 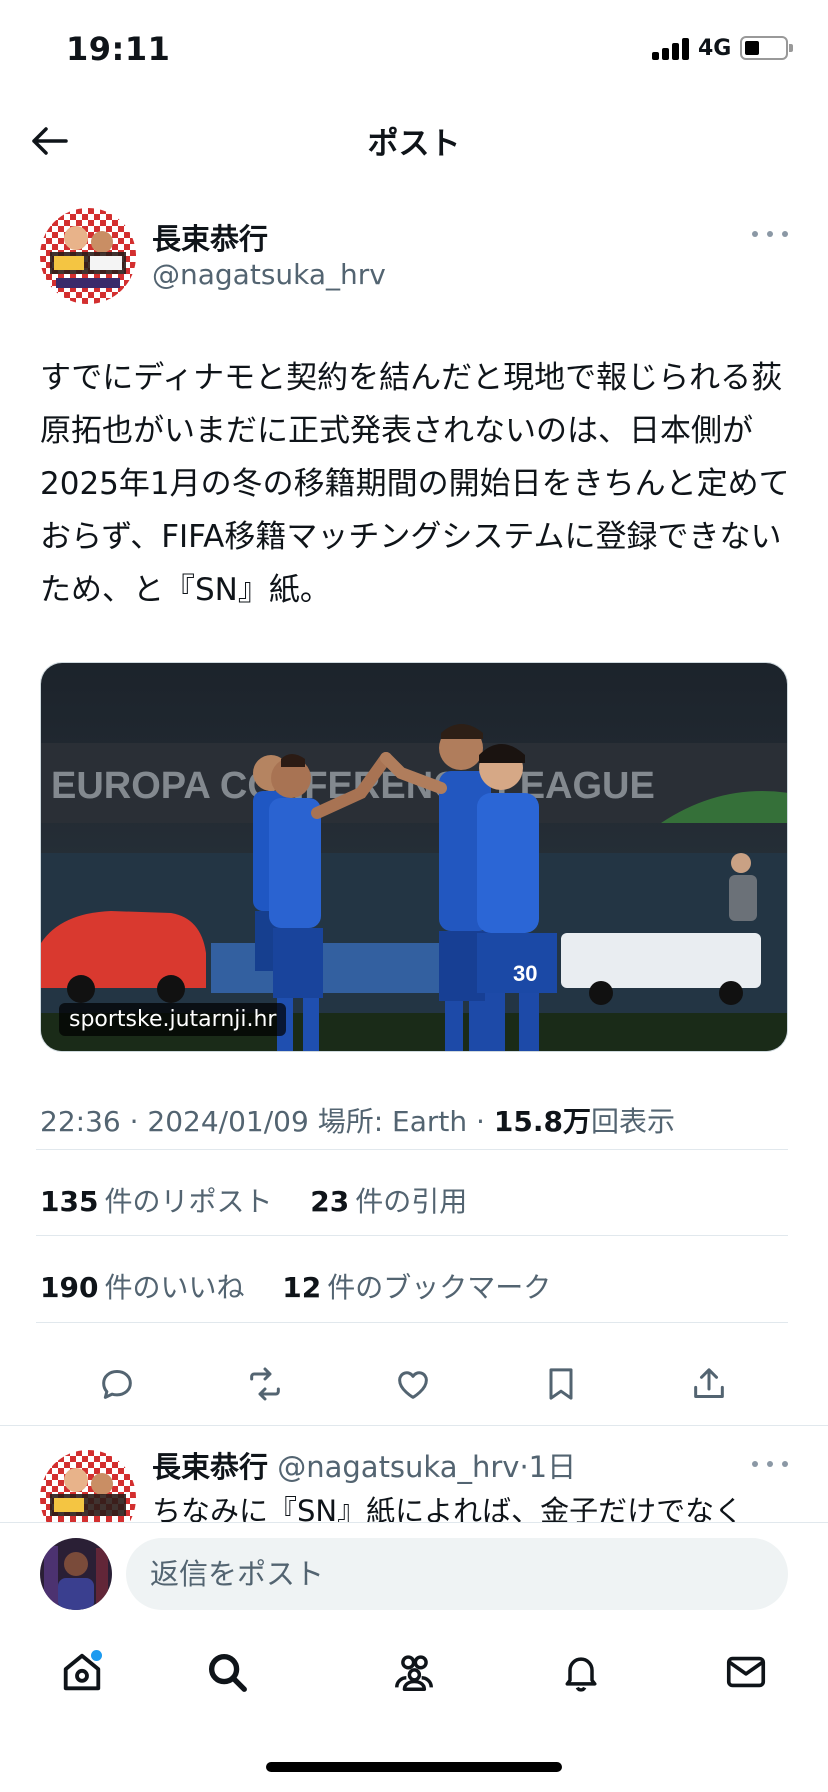 What do you see at coordinates (632, 1121) in the screenshot?
I see `views-label: 回表示` at bounding box center [632, 1121].